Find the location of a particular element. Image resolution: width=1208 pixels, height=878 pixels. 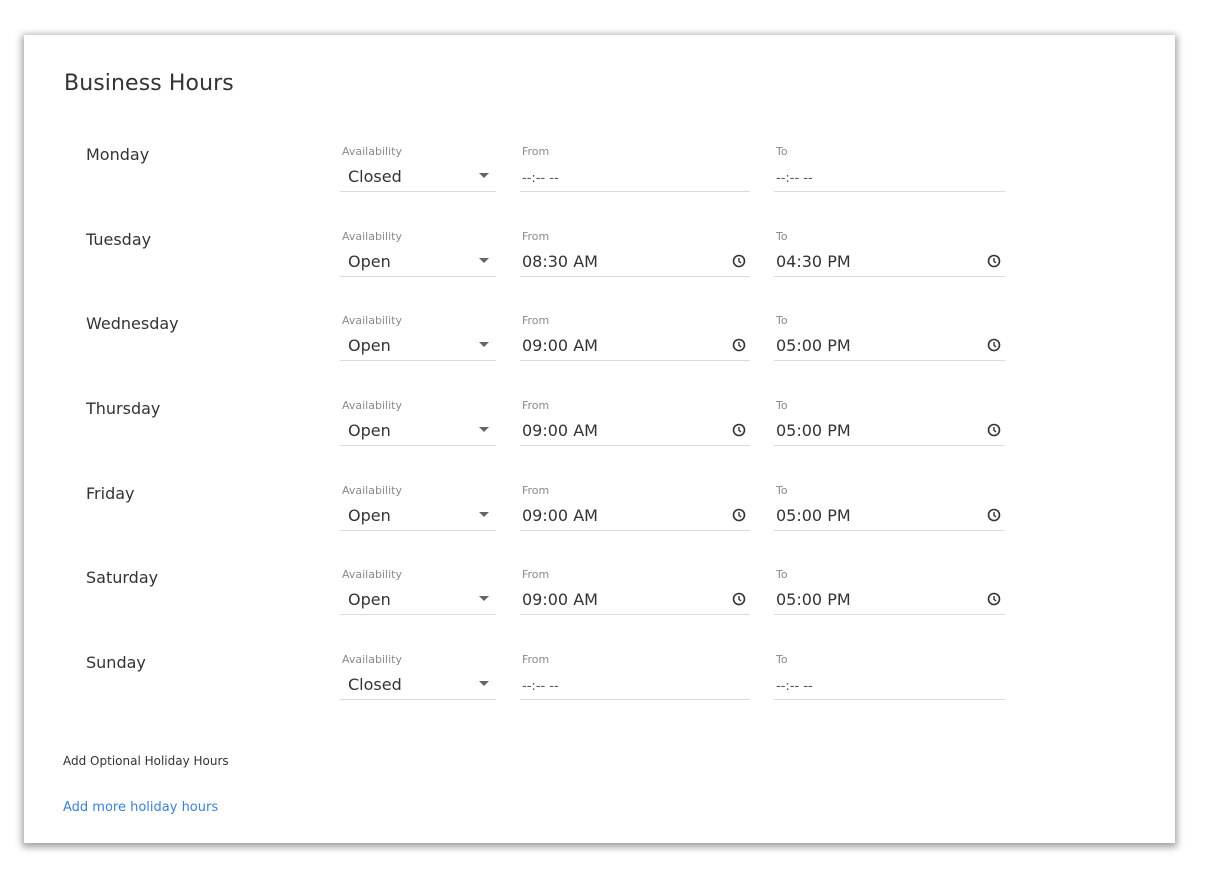

to-time-input: To 04:30 PM is located at coordinates (889, 253).